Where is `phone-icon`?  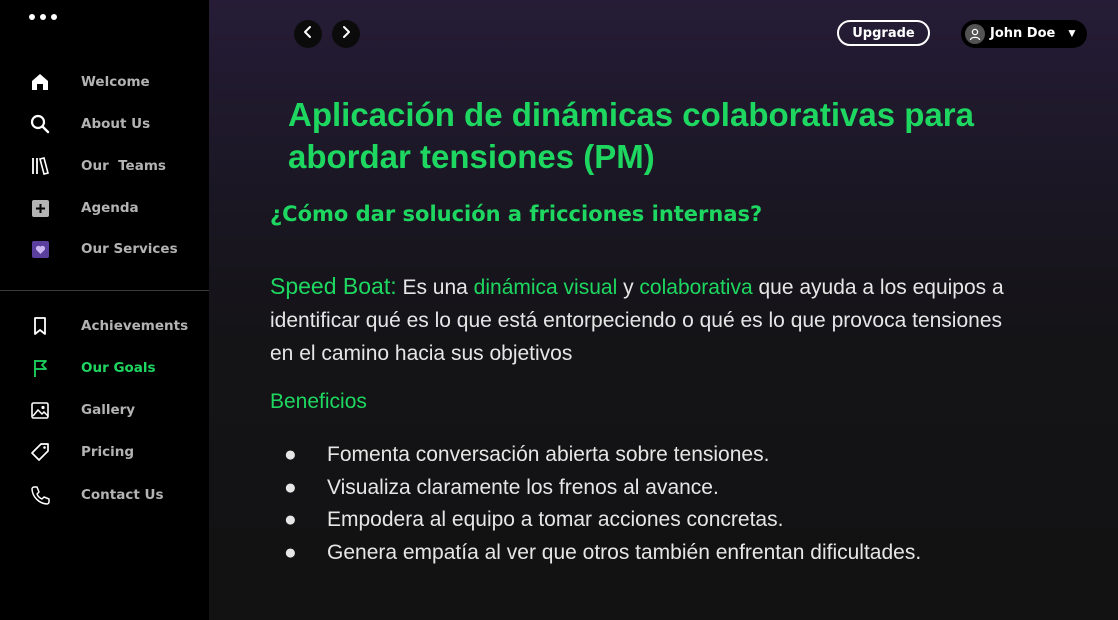 phone-icon is located at coordinates (40, 495).